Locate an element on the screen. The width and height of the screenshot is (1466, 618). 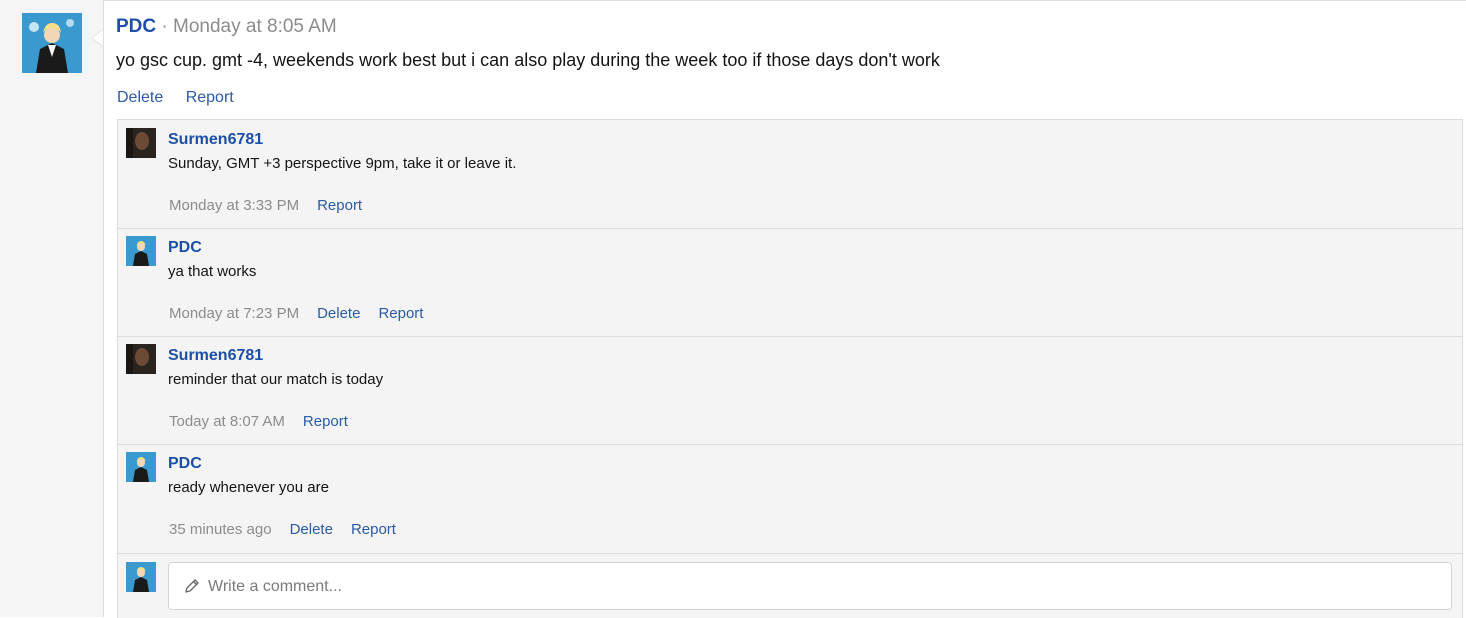
pencil-icon is located at coordinates (192, 586).